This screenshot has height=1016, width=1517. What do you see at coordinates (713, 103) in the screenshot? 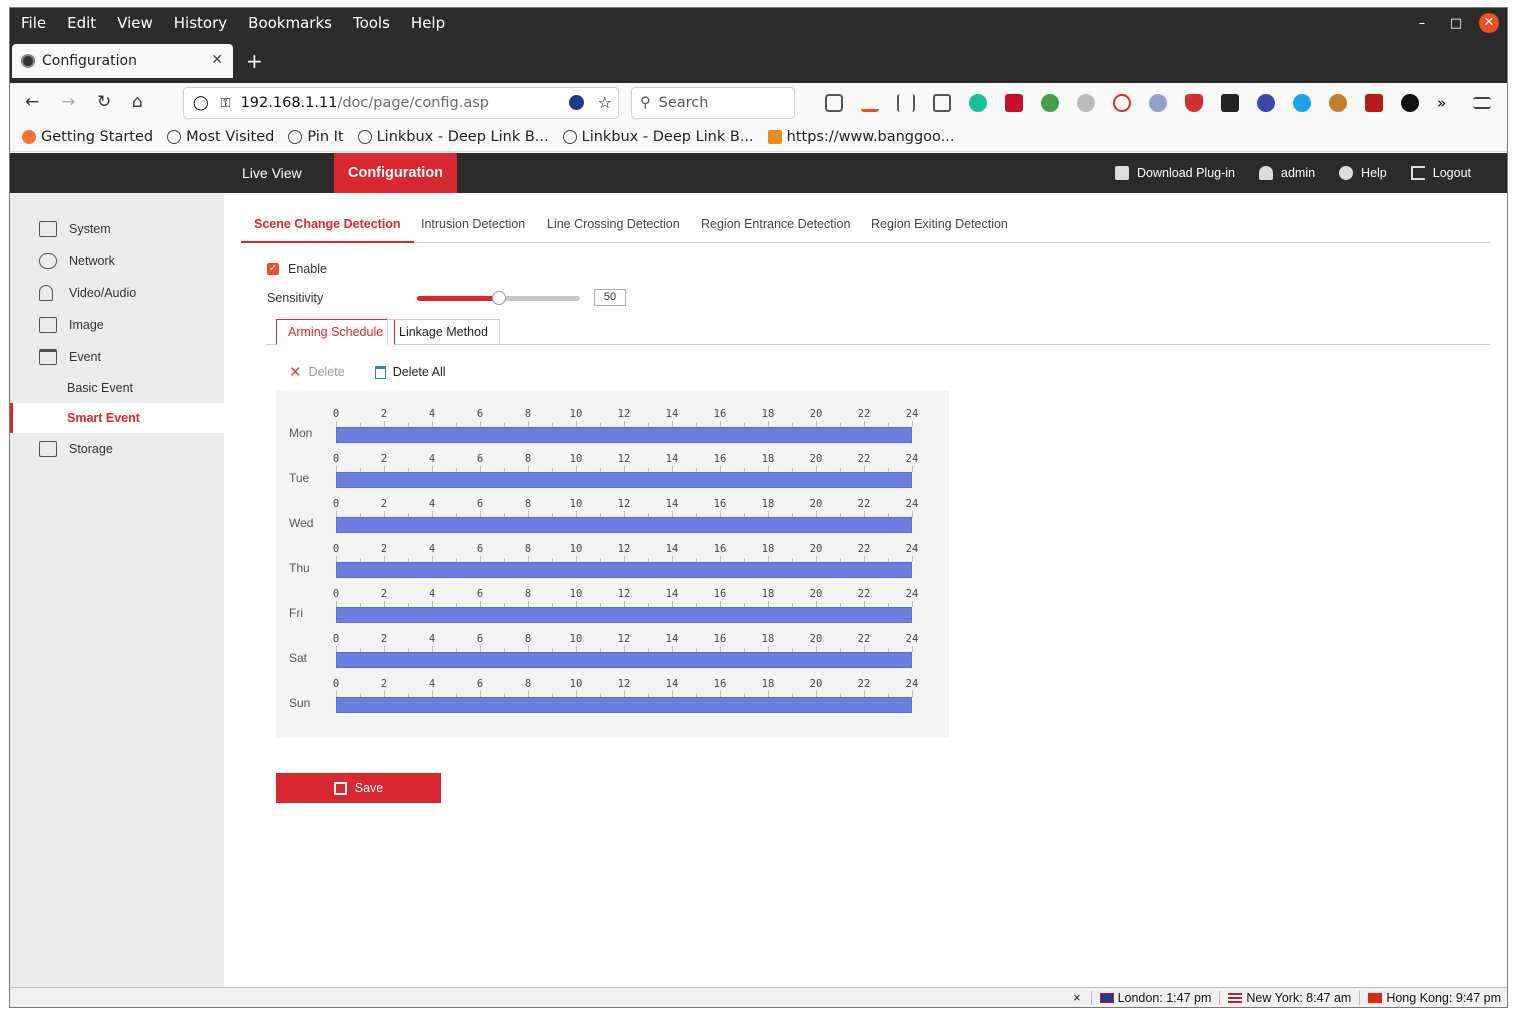
I see `search-input: ⚲ Search` at bounding box center [713, 103].